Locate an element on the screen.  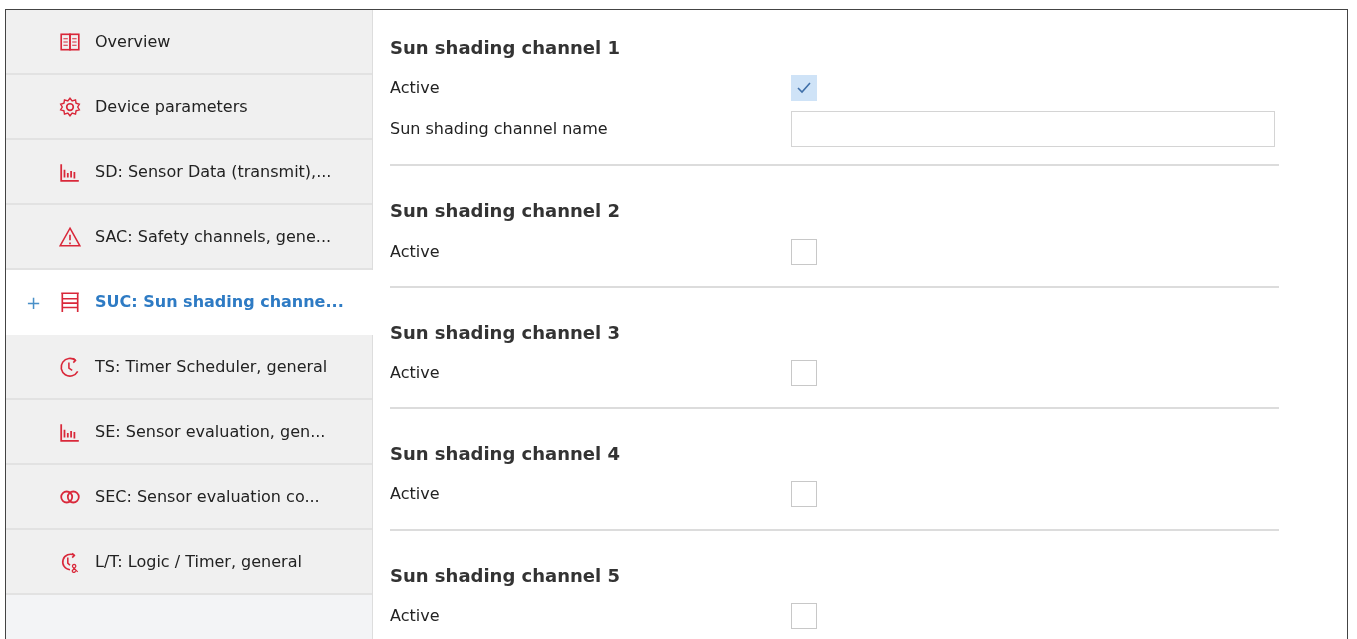
warning-icon is located at coordinates (70, 236).